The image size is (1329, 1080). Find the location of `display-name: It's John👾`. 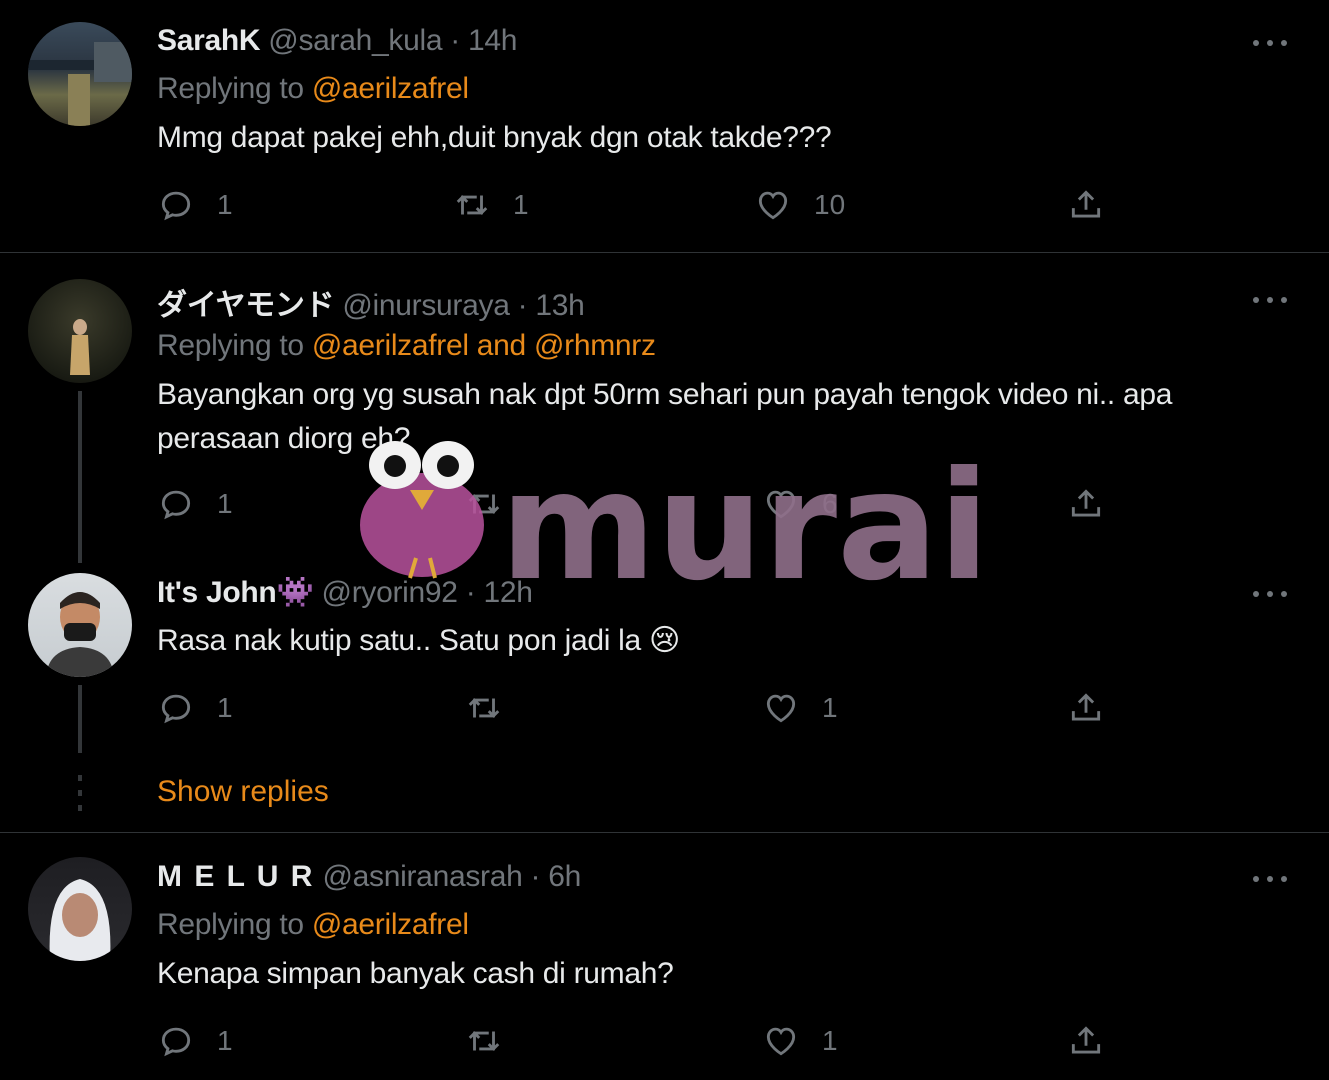

display-name: It's John👾 is located at coordinates (235, 592).